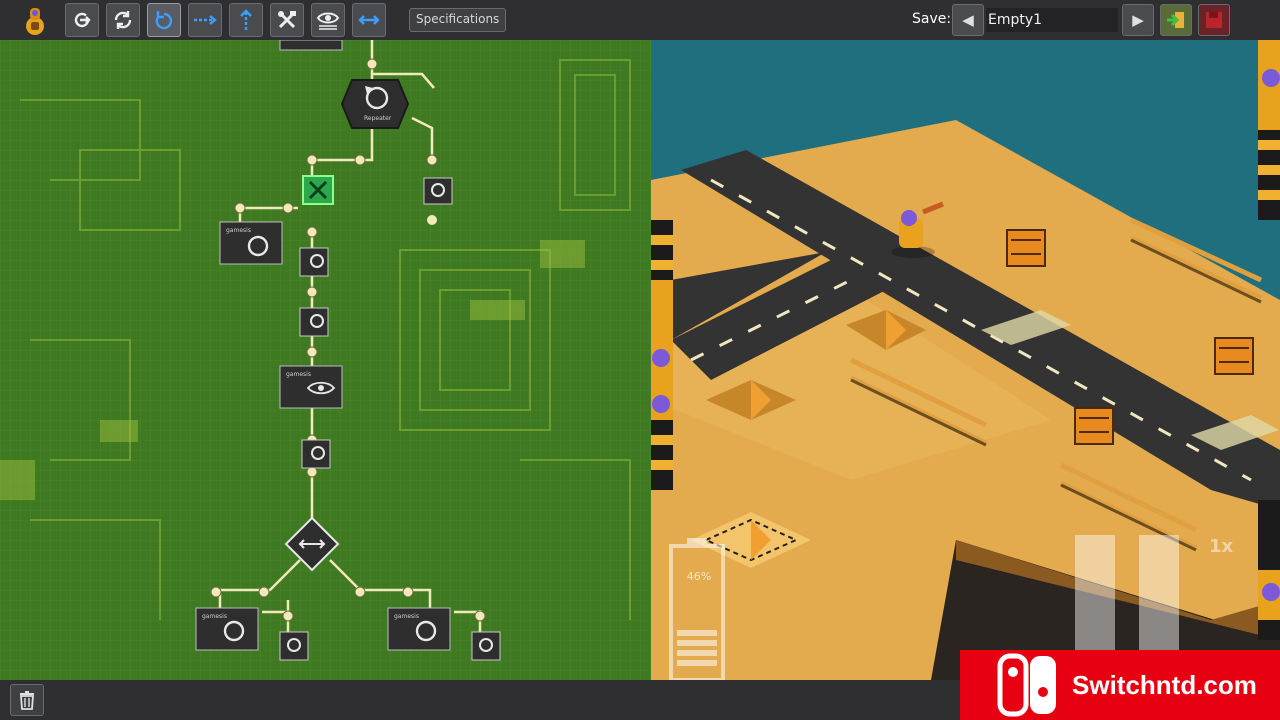 The width and height of the screenshot is (1280, 720). I want to click on watermark-logo: Switchntd.com, so click(1120, 685).